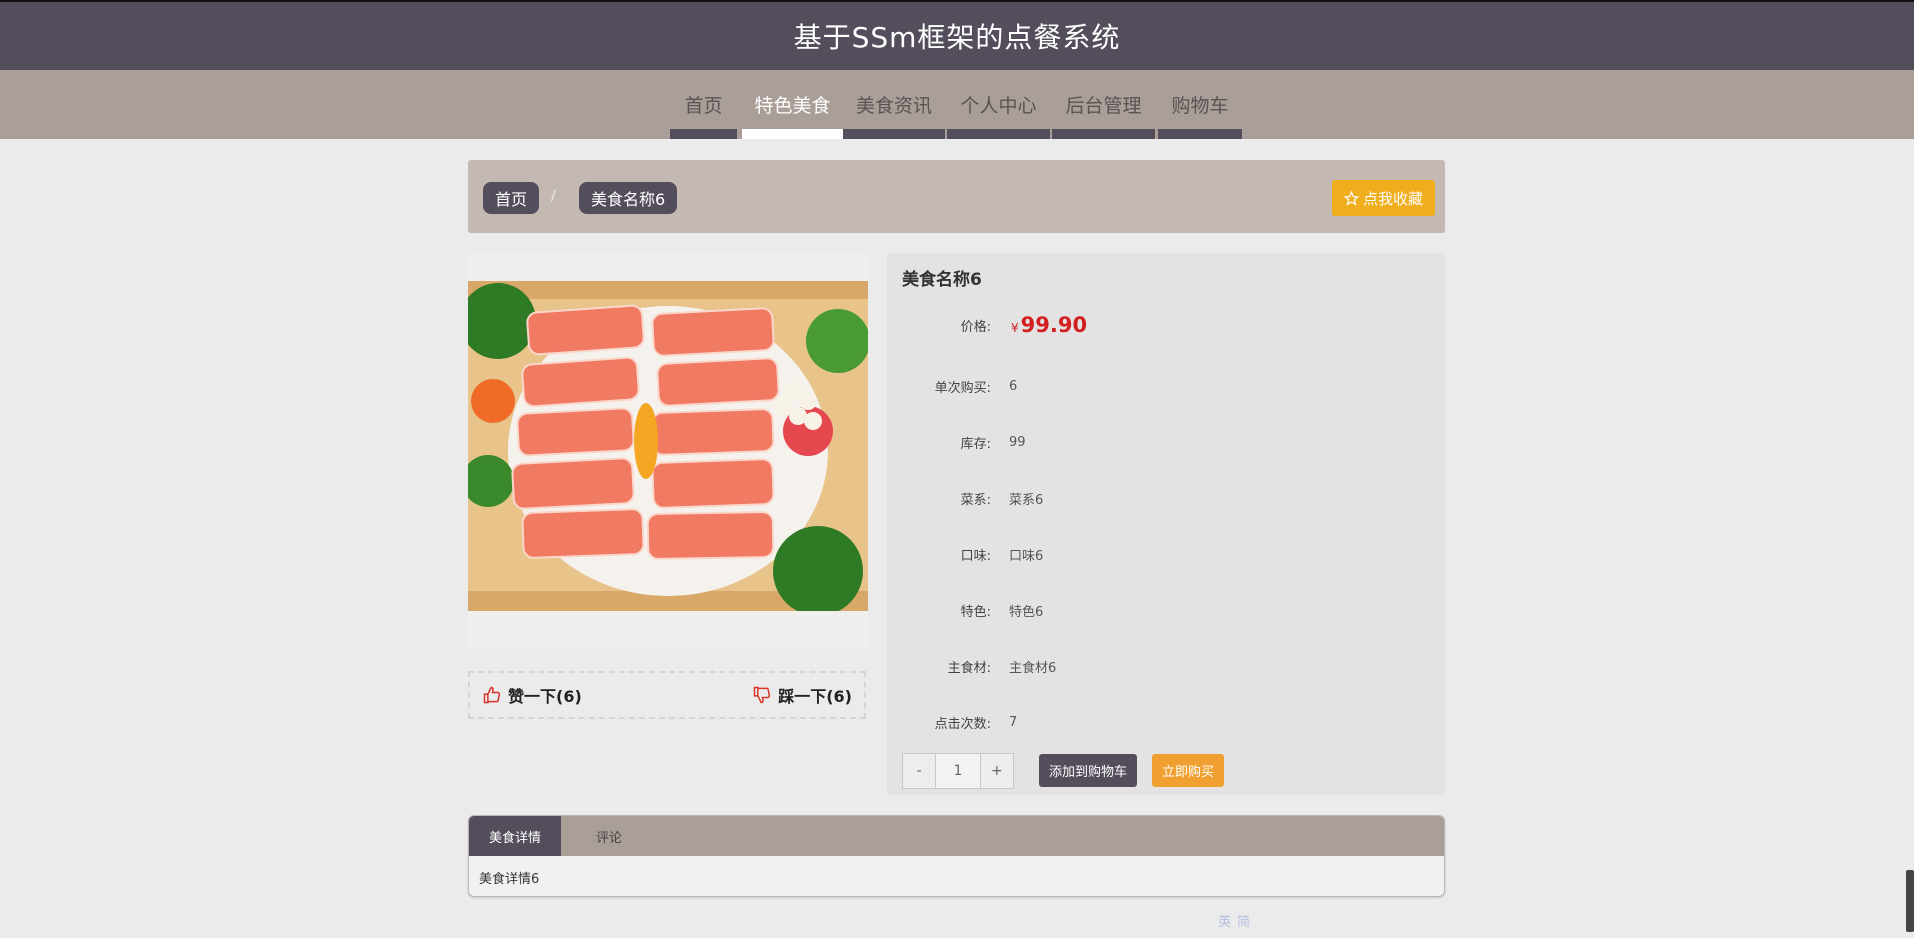 This screenshot has height=938, width=1914. I want to click on quantity-increment-button: +, so click(997, 771).